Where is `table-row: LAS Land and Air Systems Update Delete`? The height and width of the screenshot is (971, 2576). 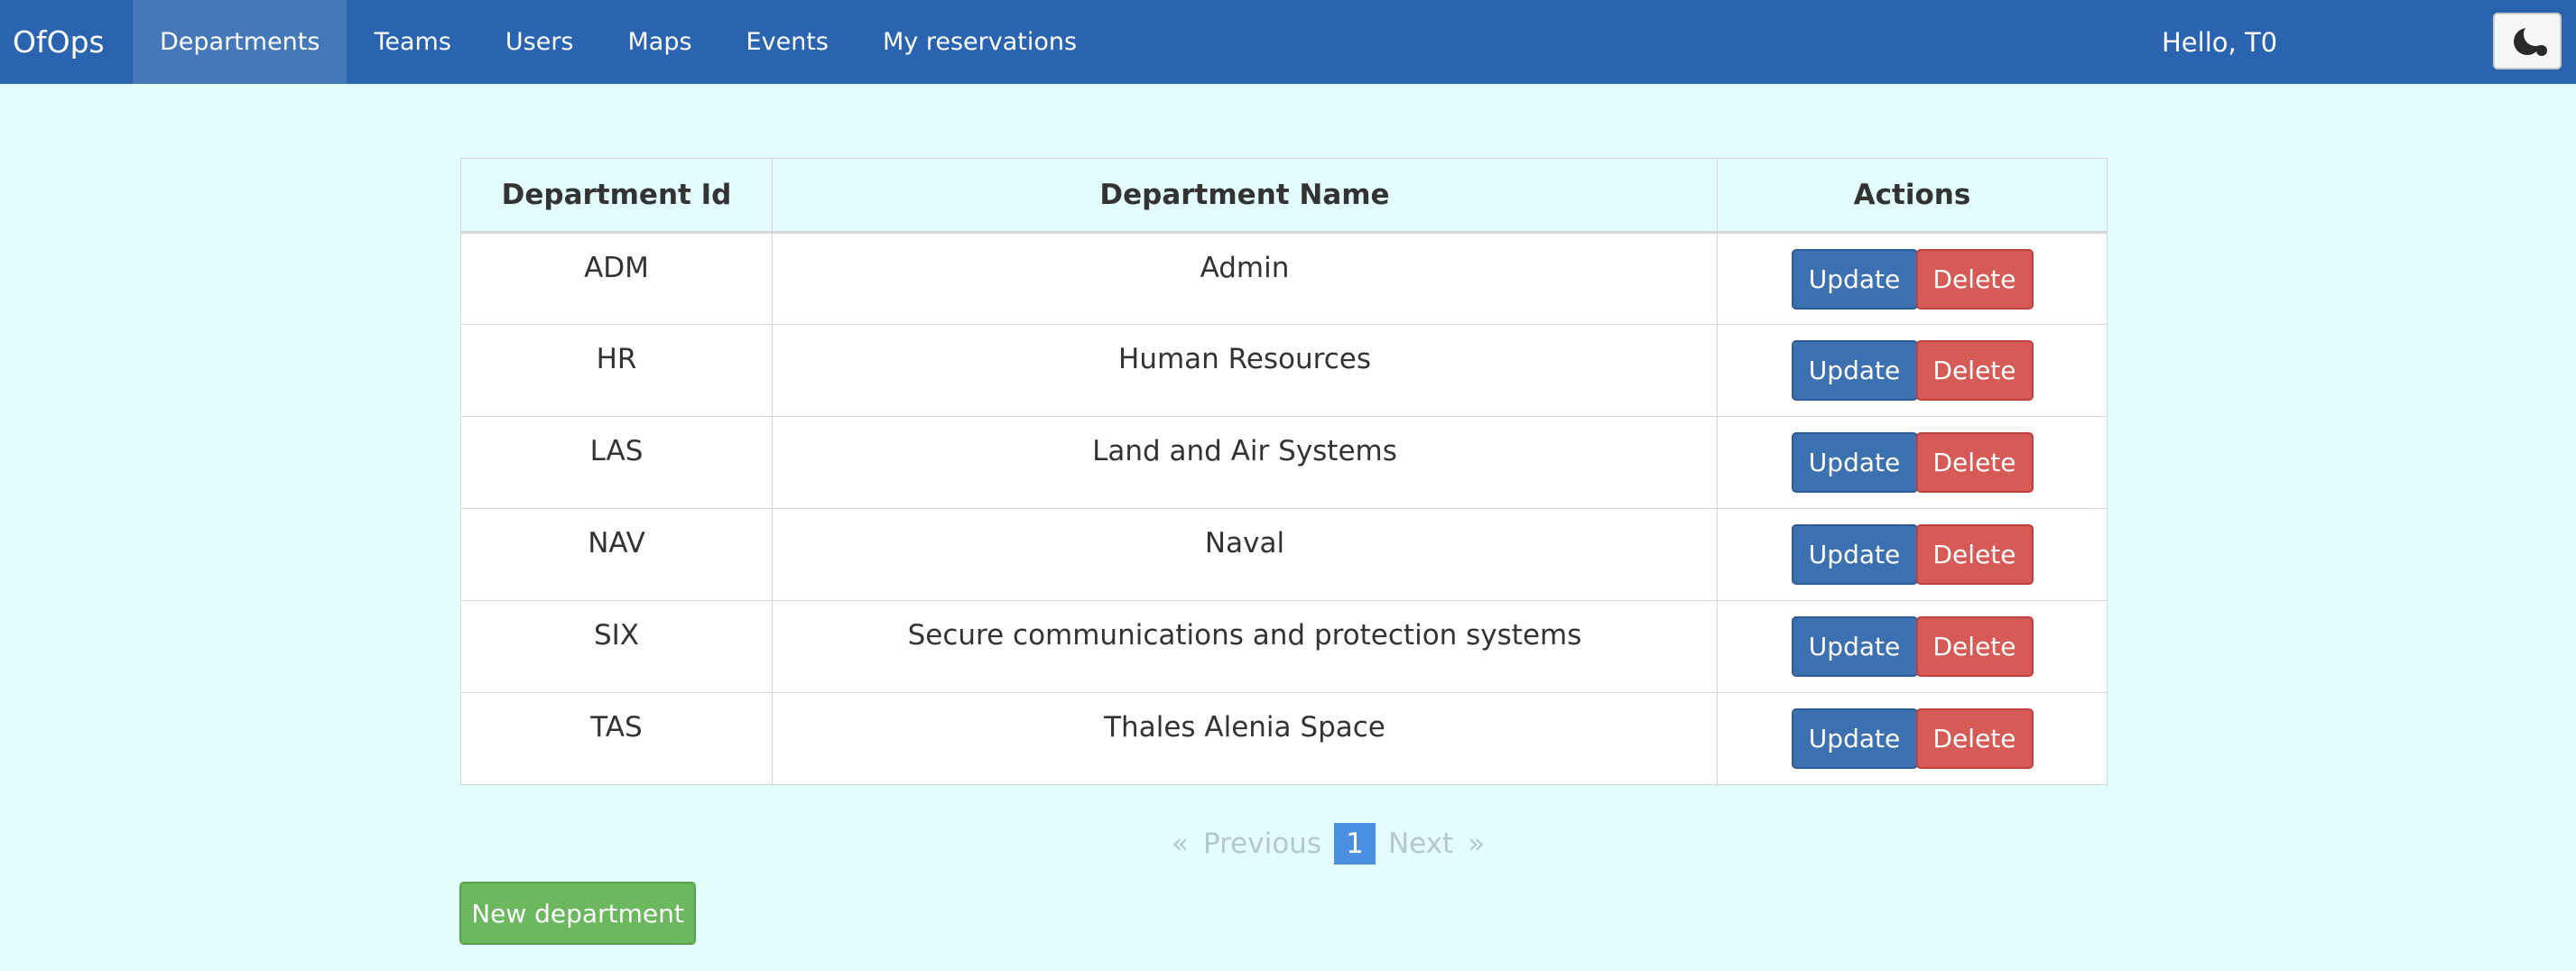 table-row: LAS Land and Air Systems Update Delete is located at coordinates (1284, 463).